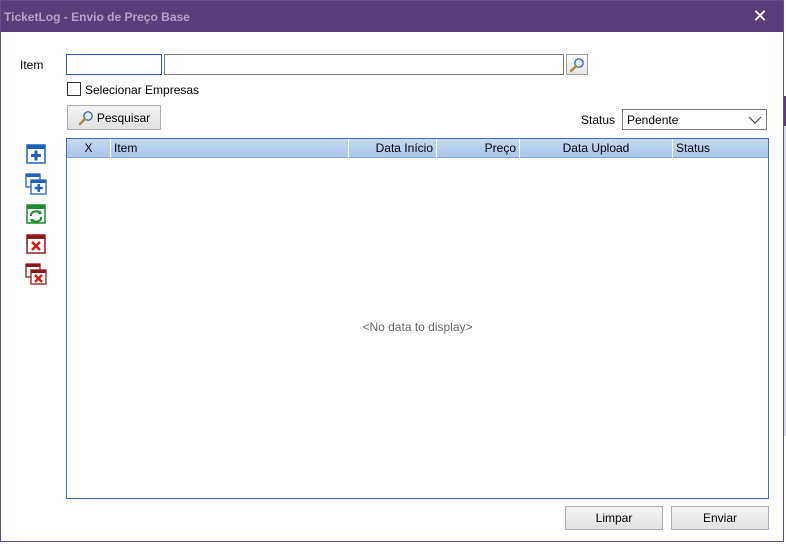 This screenshot has height=544, width=786. What do you see at coordinates (392, 16) in the screenshot?
I see `title-bar: TicketLog - Envio de Preço Base ✕` at bounding box center [392, 16].